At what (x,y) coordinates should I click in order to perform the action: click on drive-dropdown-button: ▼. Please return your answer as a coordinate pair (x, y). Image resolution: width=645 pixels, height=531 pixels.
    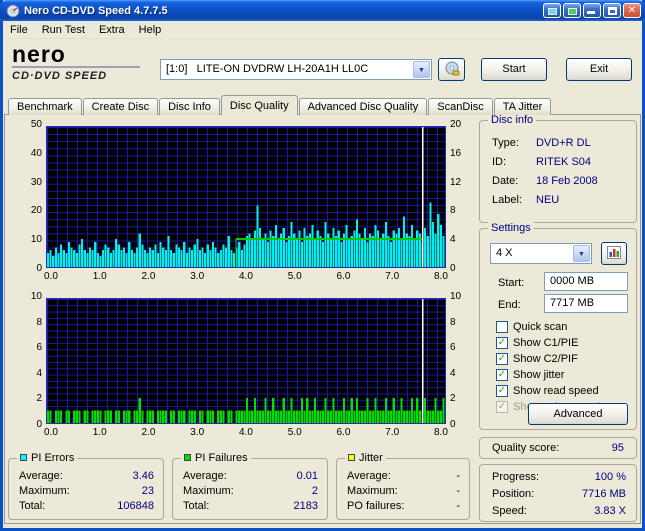
    Looking at the image, I should click on (421, 69).